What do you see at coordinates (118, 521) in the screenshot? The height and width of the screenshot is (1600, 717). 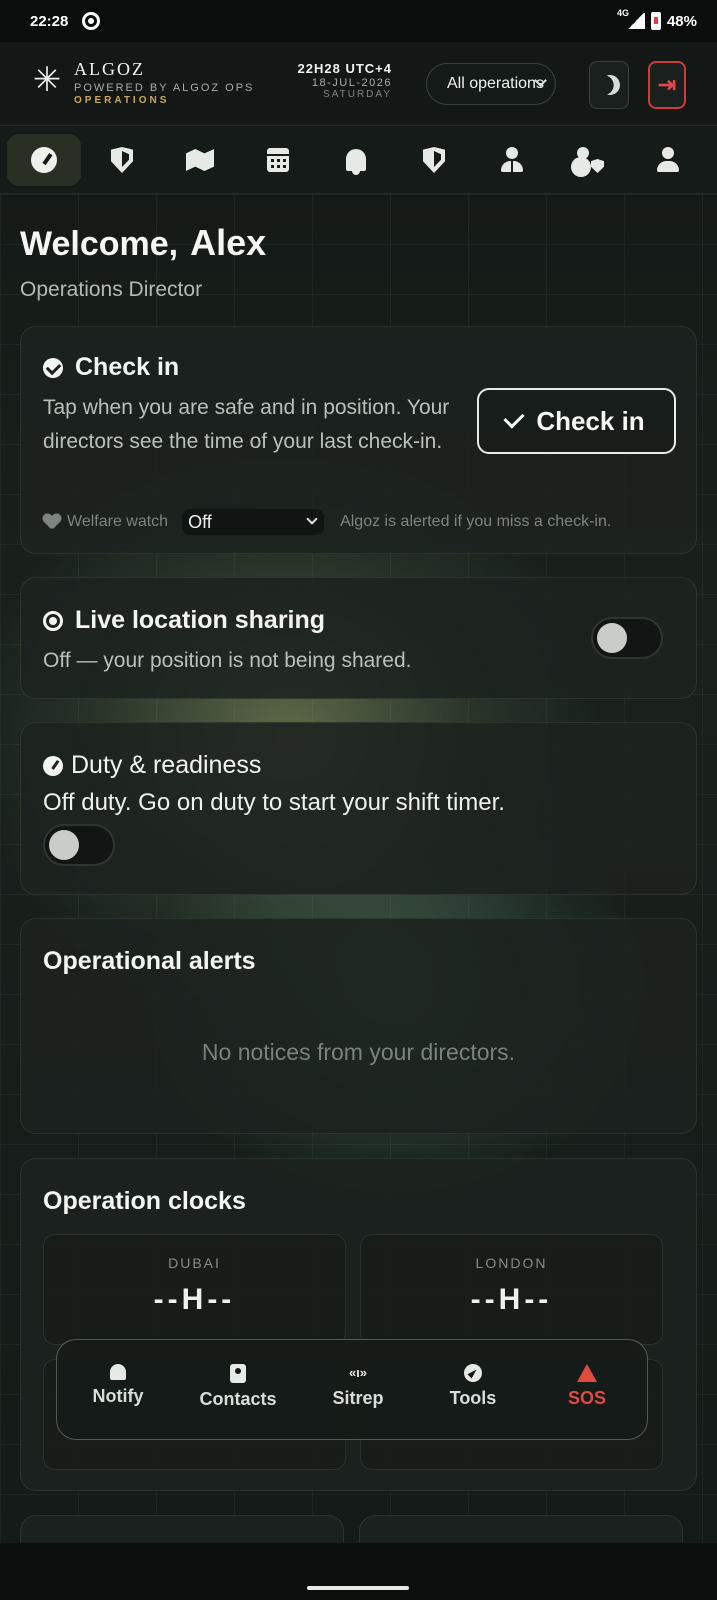 I see `welfare-watch-label: Welfare watch` at bounding box center [118, 521].